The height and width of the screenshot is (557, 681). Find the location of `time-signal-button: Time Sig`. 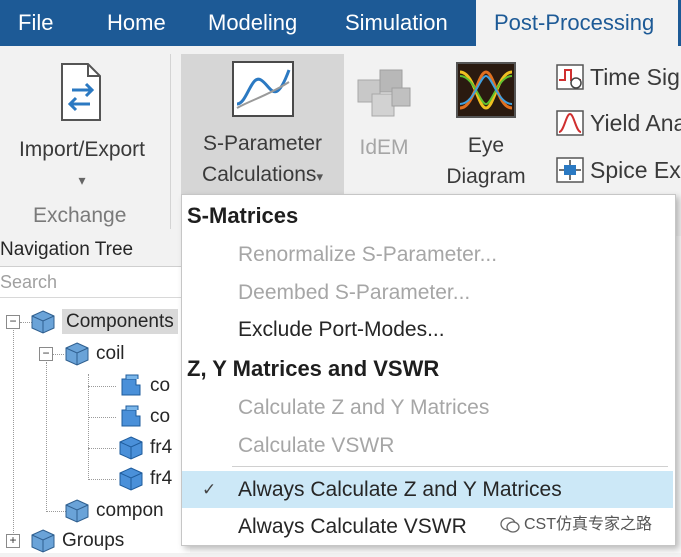

time-signal-button: Time Sig is located at coordinates (618, 77).